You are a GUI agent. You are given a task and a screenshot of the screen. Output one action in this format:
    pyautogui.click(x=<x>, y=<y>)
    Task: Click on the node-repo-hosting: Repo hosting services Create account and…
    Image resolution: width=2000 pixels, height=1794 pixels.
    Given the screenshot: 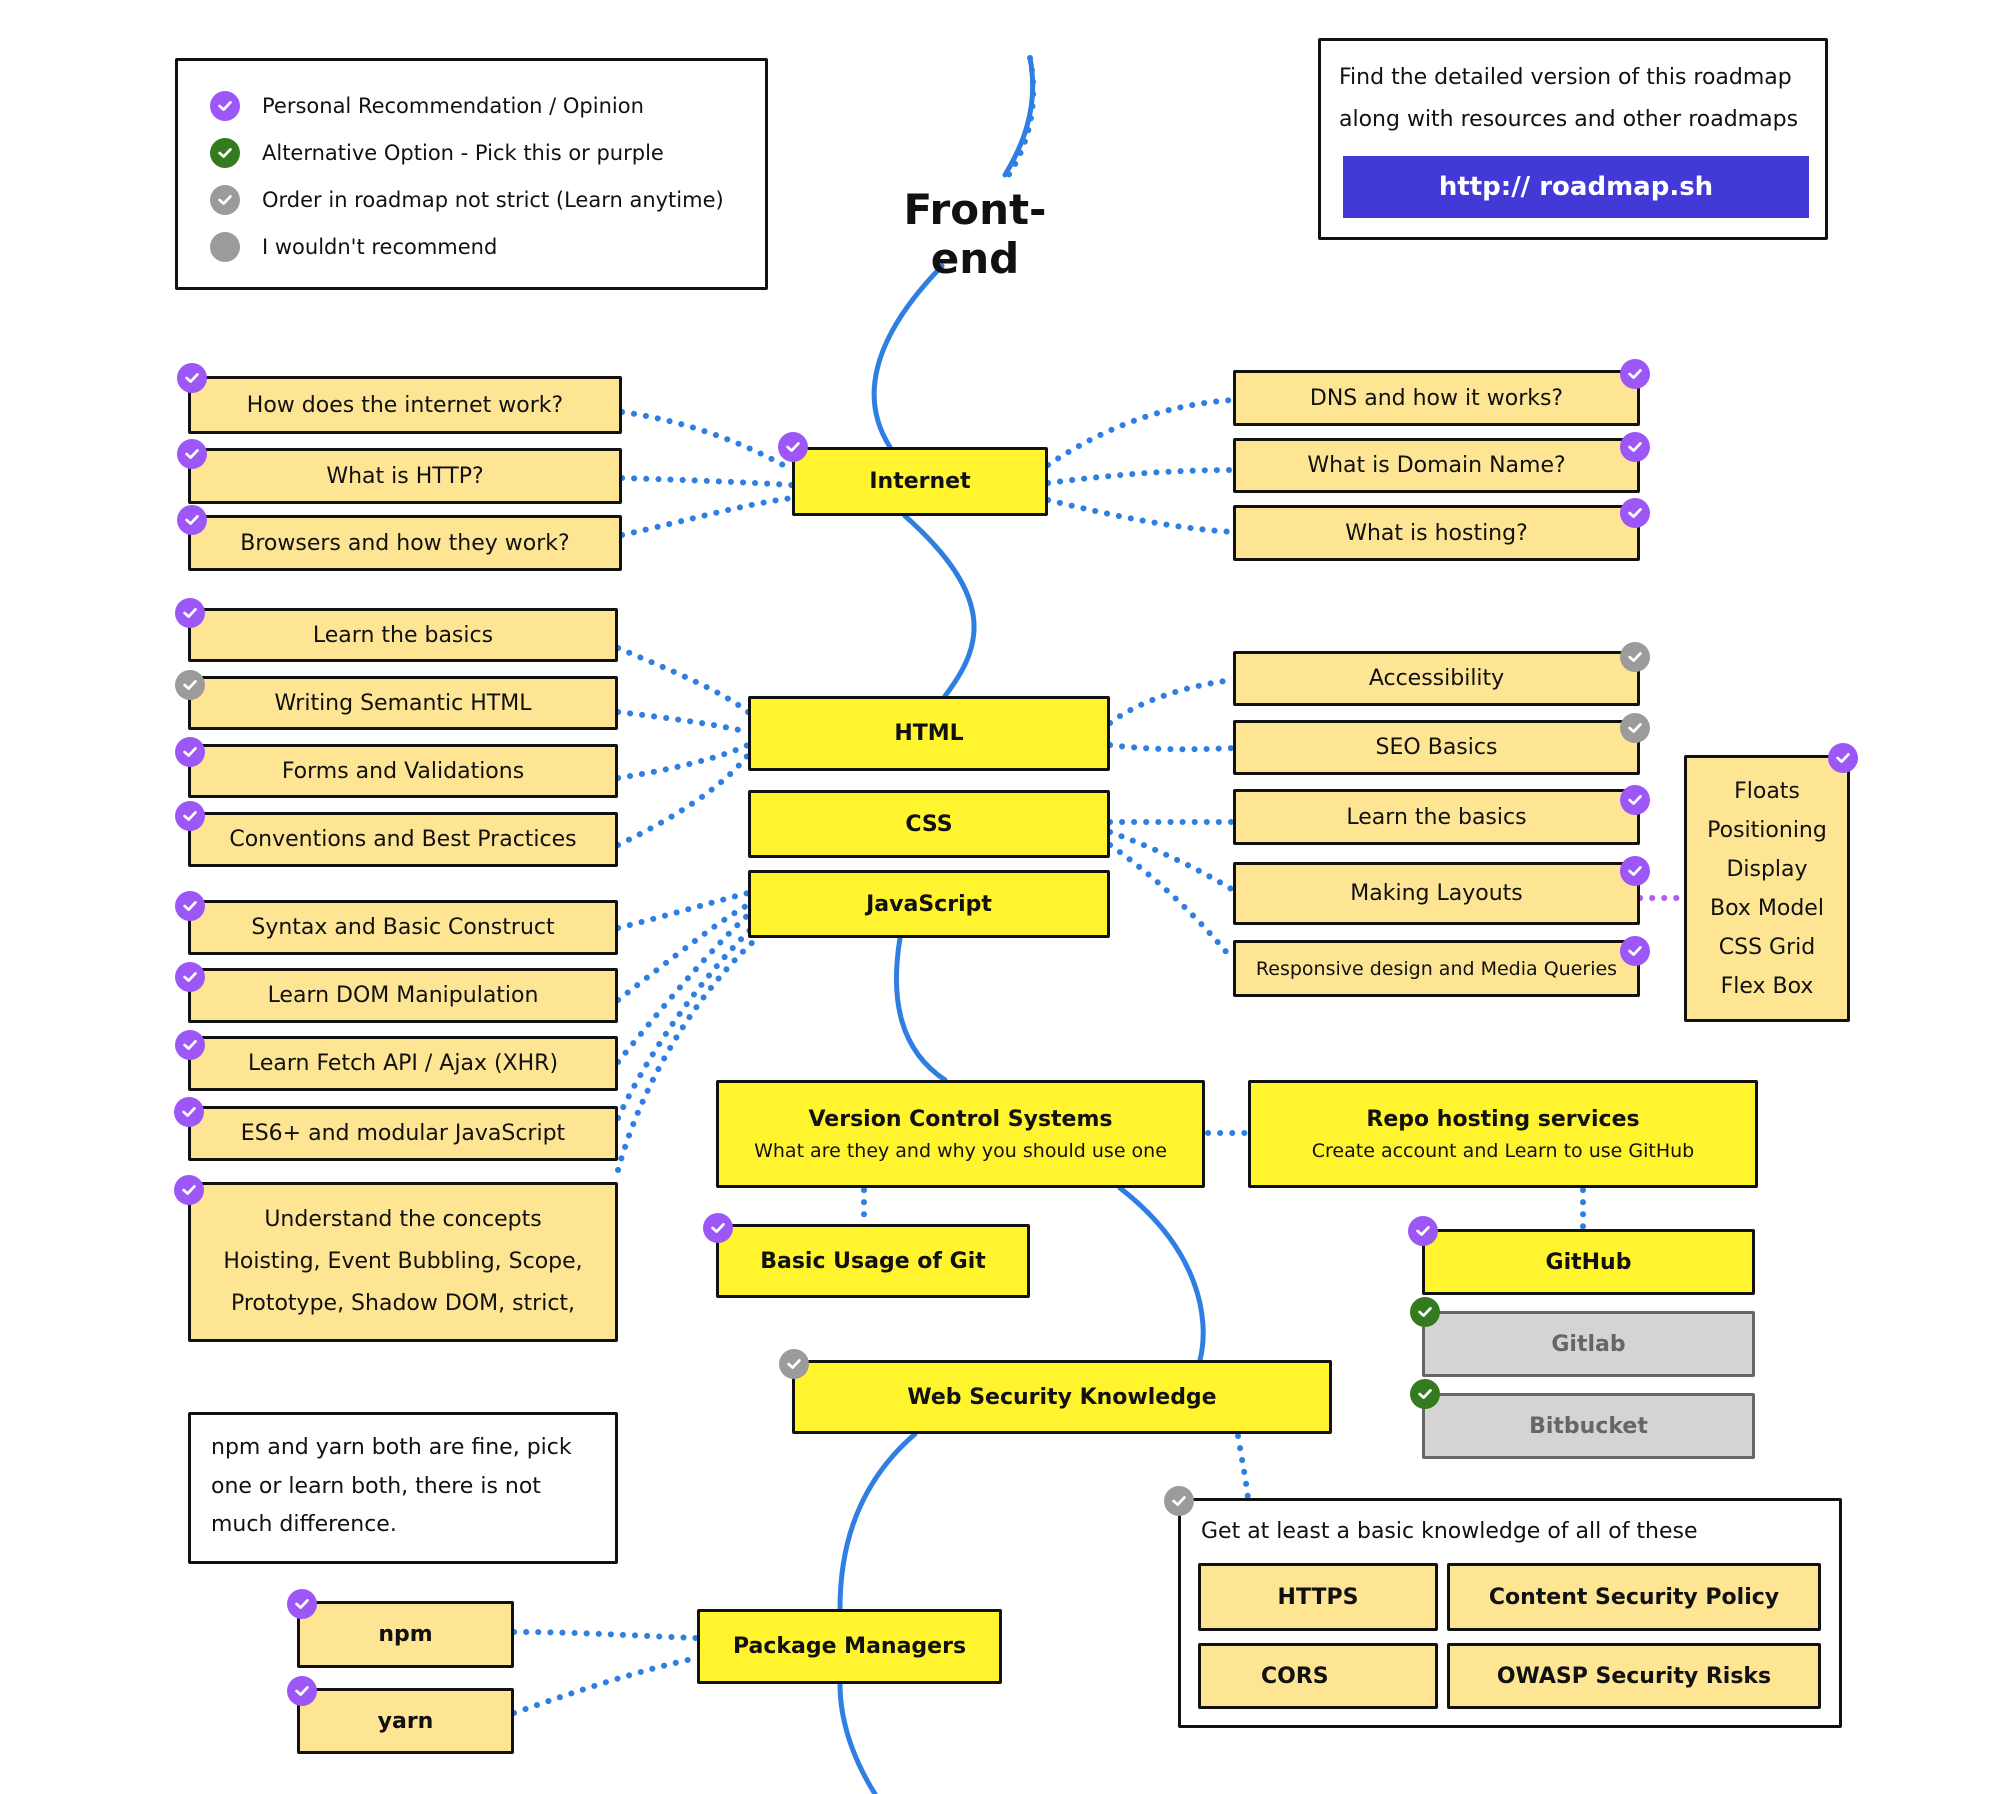 What is the action you would take?
    pyautogui.click(x=1503, y=1134)
    